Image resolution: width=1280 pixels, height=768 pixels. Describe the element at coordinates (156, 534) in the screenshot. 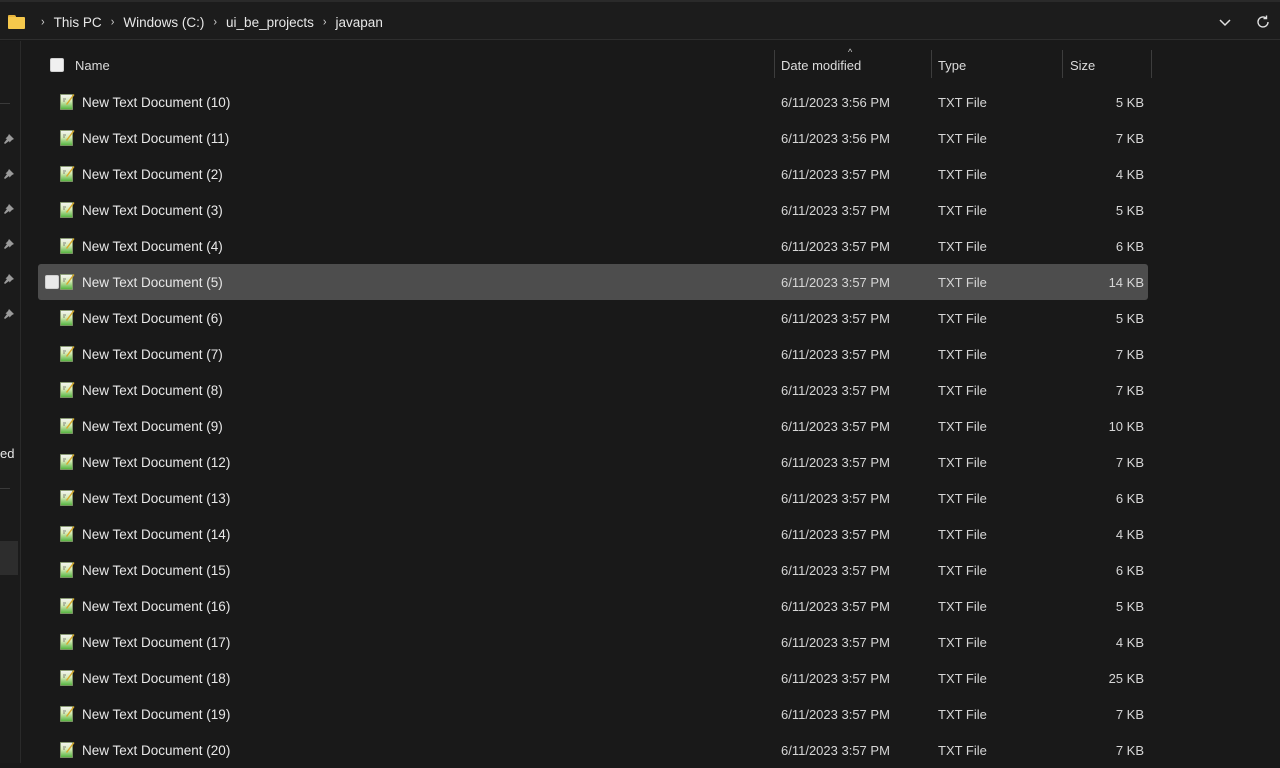

I see `file-name: New Text Document (14)` at that location.